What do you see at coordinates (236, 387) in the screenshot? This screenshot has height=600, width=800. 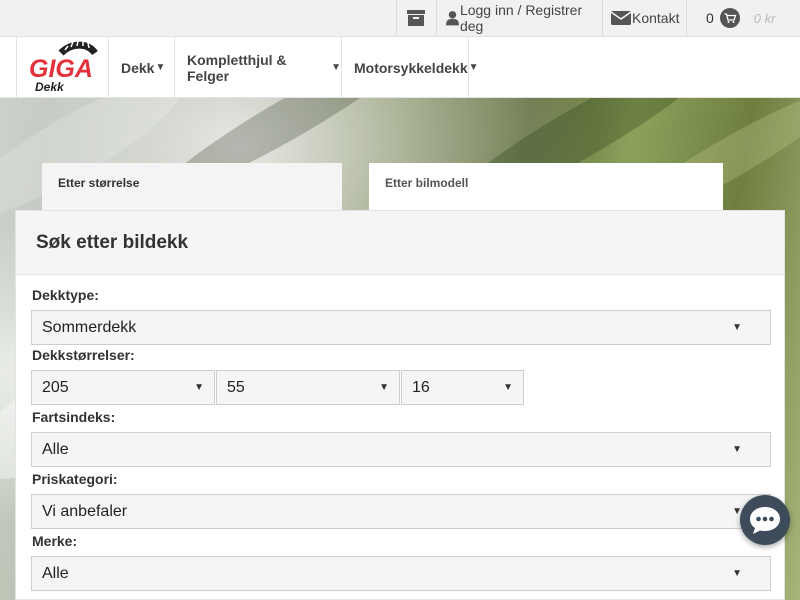 I see `select-value: 55` at bounding box center [236, 387].